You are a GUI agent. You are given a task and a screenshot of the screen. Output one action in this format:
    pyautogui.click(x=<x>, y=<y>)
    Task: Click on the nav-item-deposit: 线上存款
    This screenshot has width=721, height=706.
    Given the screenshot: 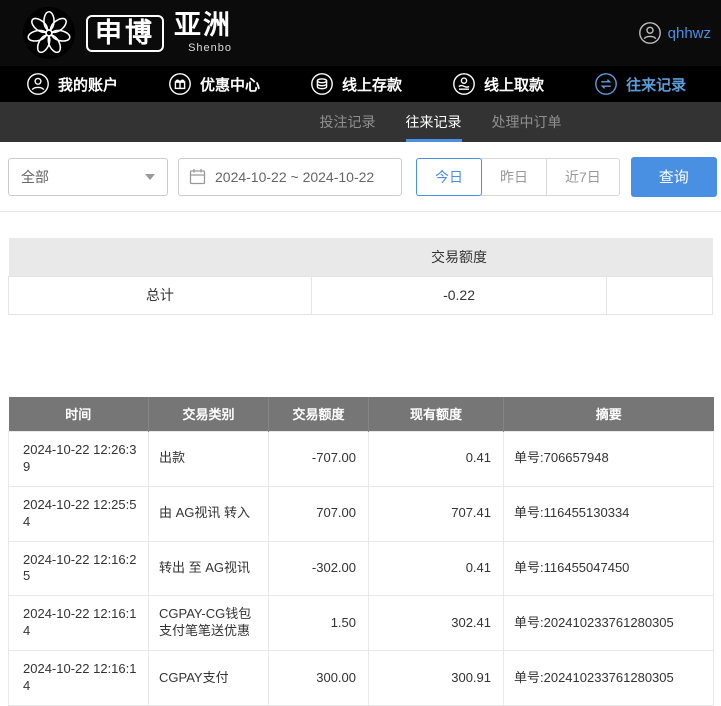 What is the action you would take?
    pyautogui.click(x=356, y=84)
    